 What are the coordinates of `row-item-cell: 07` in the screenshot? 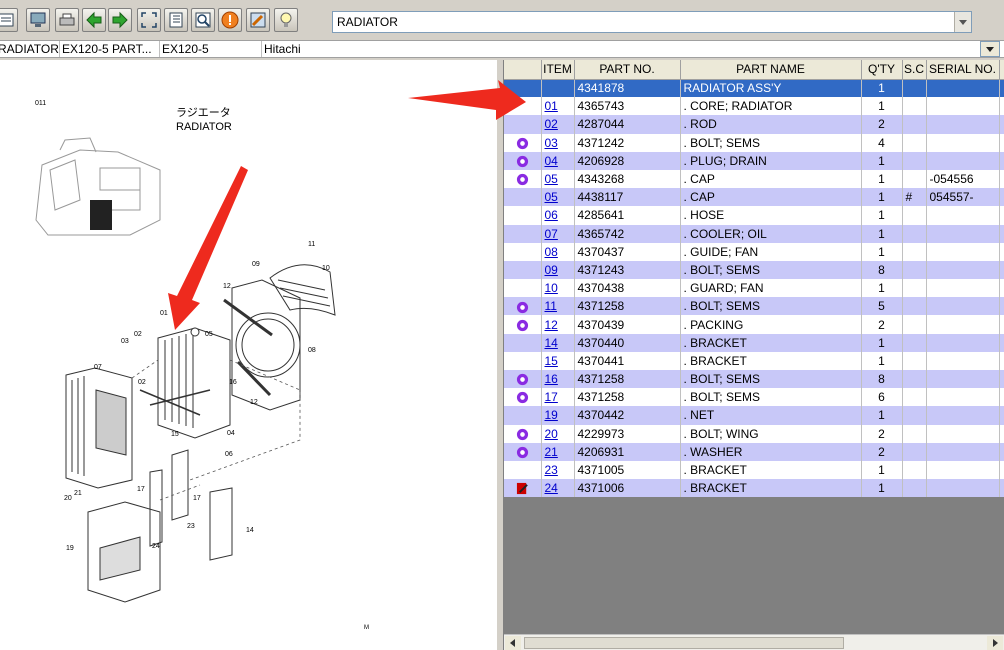 It's located at (558, 233).